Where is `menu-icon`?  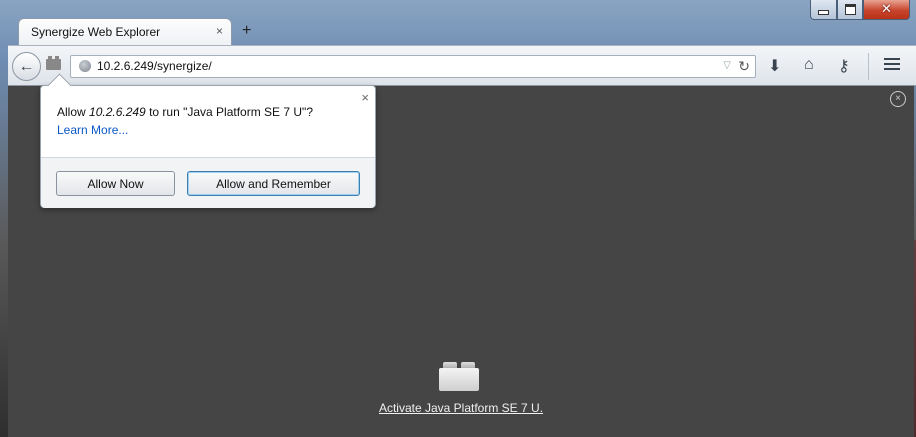 menu-icon is located at coordinates (892, 65).